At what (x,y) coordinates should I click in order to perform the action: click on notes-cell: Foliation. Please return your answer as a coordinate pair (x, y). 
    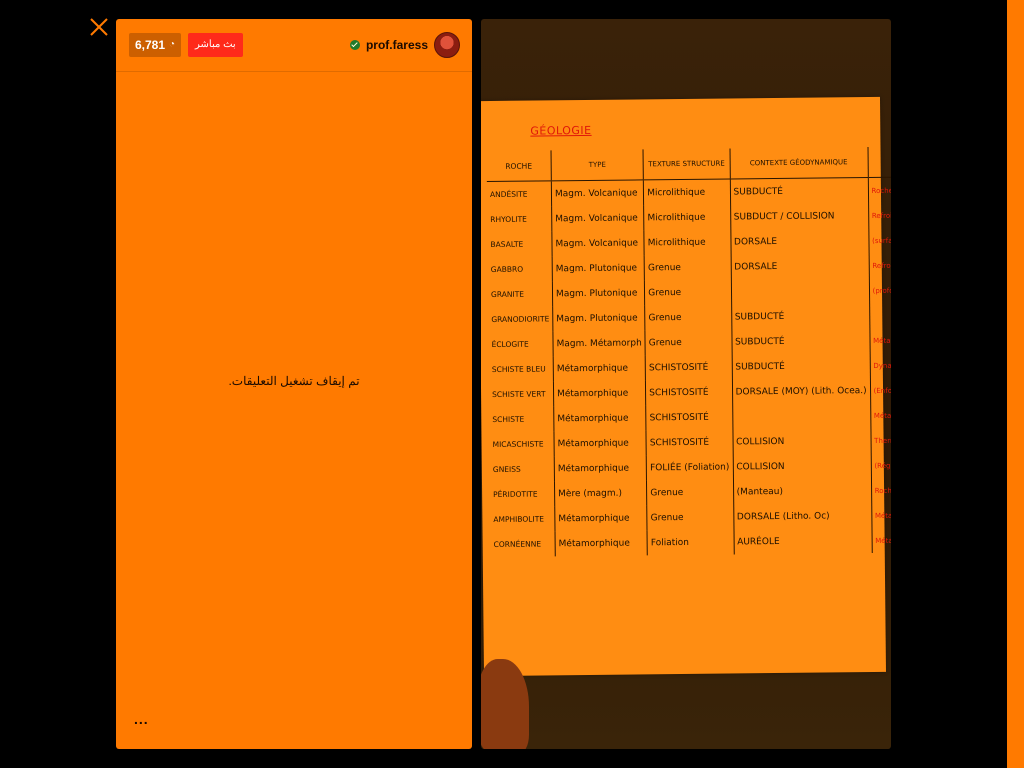
    Looking at the image, I should click on (690, 542).